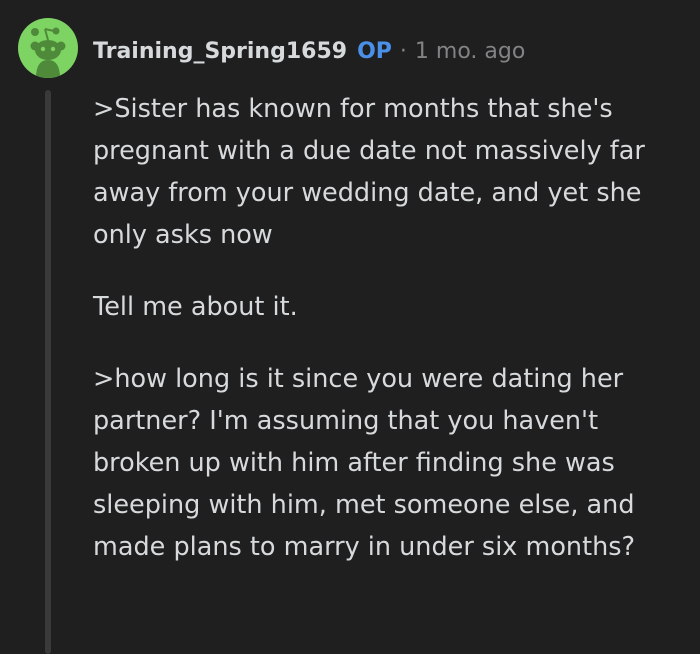 The width and height of the screenshot is (700, 654). Describe the element at coordinates (220, 51) in the screenshot. I see `username: Training_Spring1659` at that location.